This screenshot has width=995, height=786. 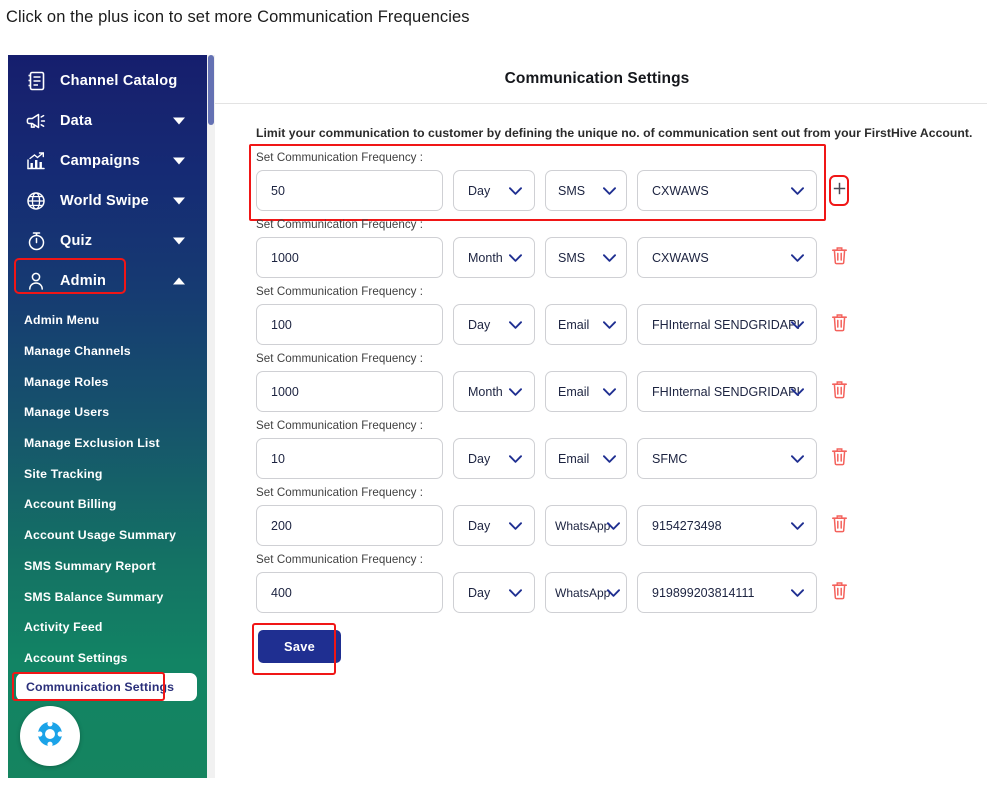 I want to click on sidebar-item-manage-users: Manage Users, so click(x=107, y=412).